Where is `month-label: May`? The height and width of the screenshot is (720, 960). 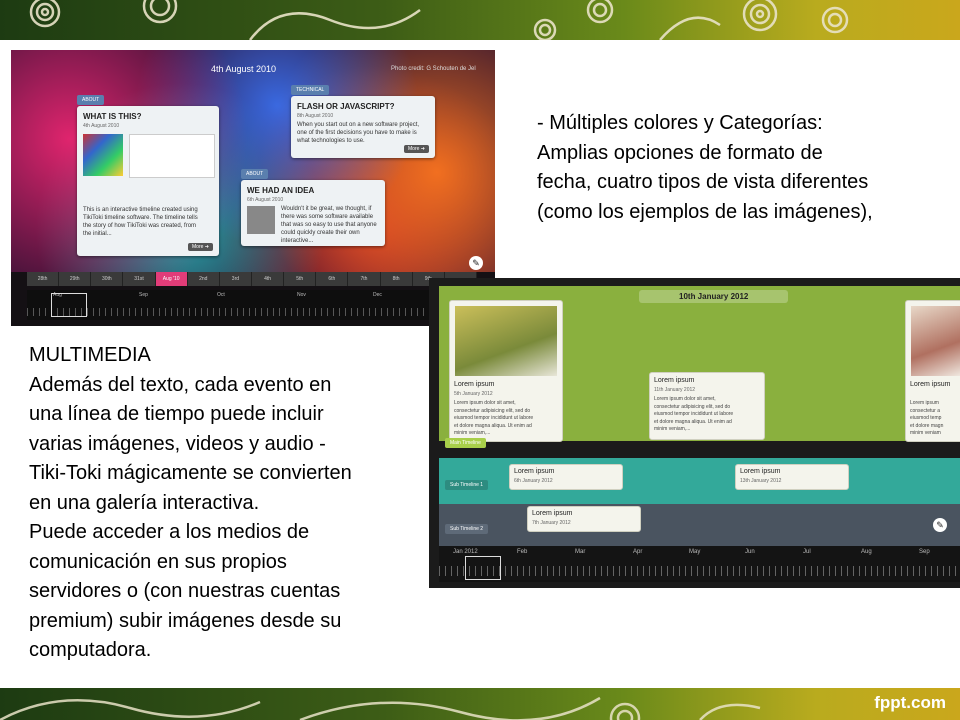 month-label: May is located at coordinates (695, 552).